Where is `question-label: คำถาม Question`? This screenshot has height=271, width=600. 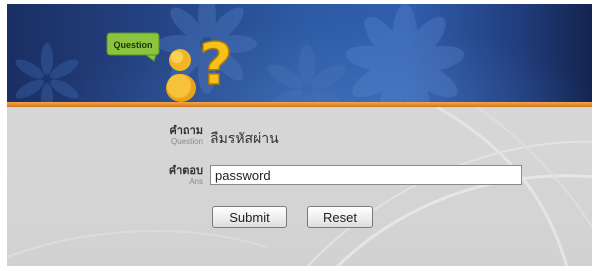 question-label: คำถาม Question is located at coordinates (186, 136).